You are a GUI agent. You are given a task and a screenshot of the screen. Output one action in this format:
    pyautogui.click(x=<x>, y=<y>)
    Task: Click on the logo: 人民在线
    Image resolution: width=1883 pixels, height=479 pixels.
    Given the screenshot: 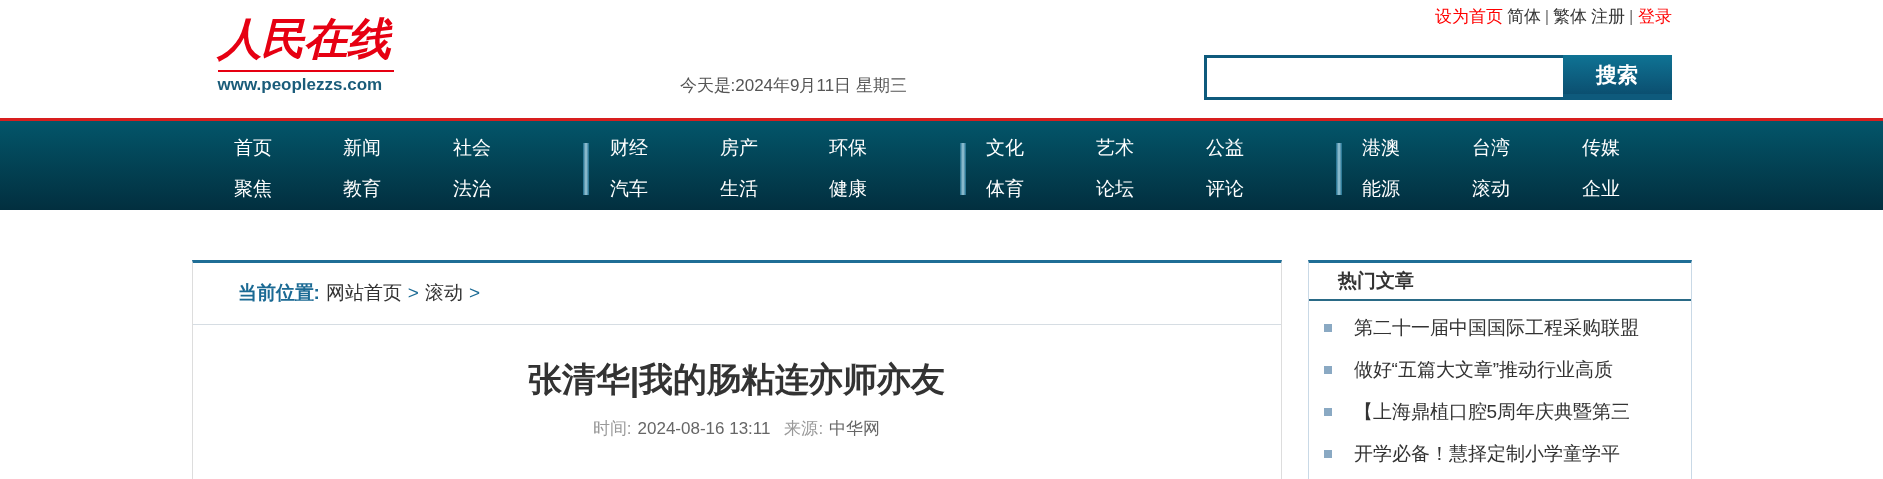 What is the action you would take?
    pyautogui.click(x=305, y=40)
    